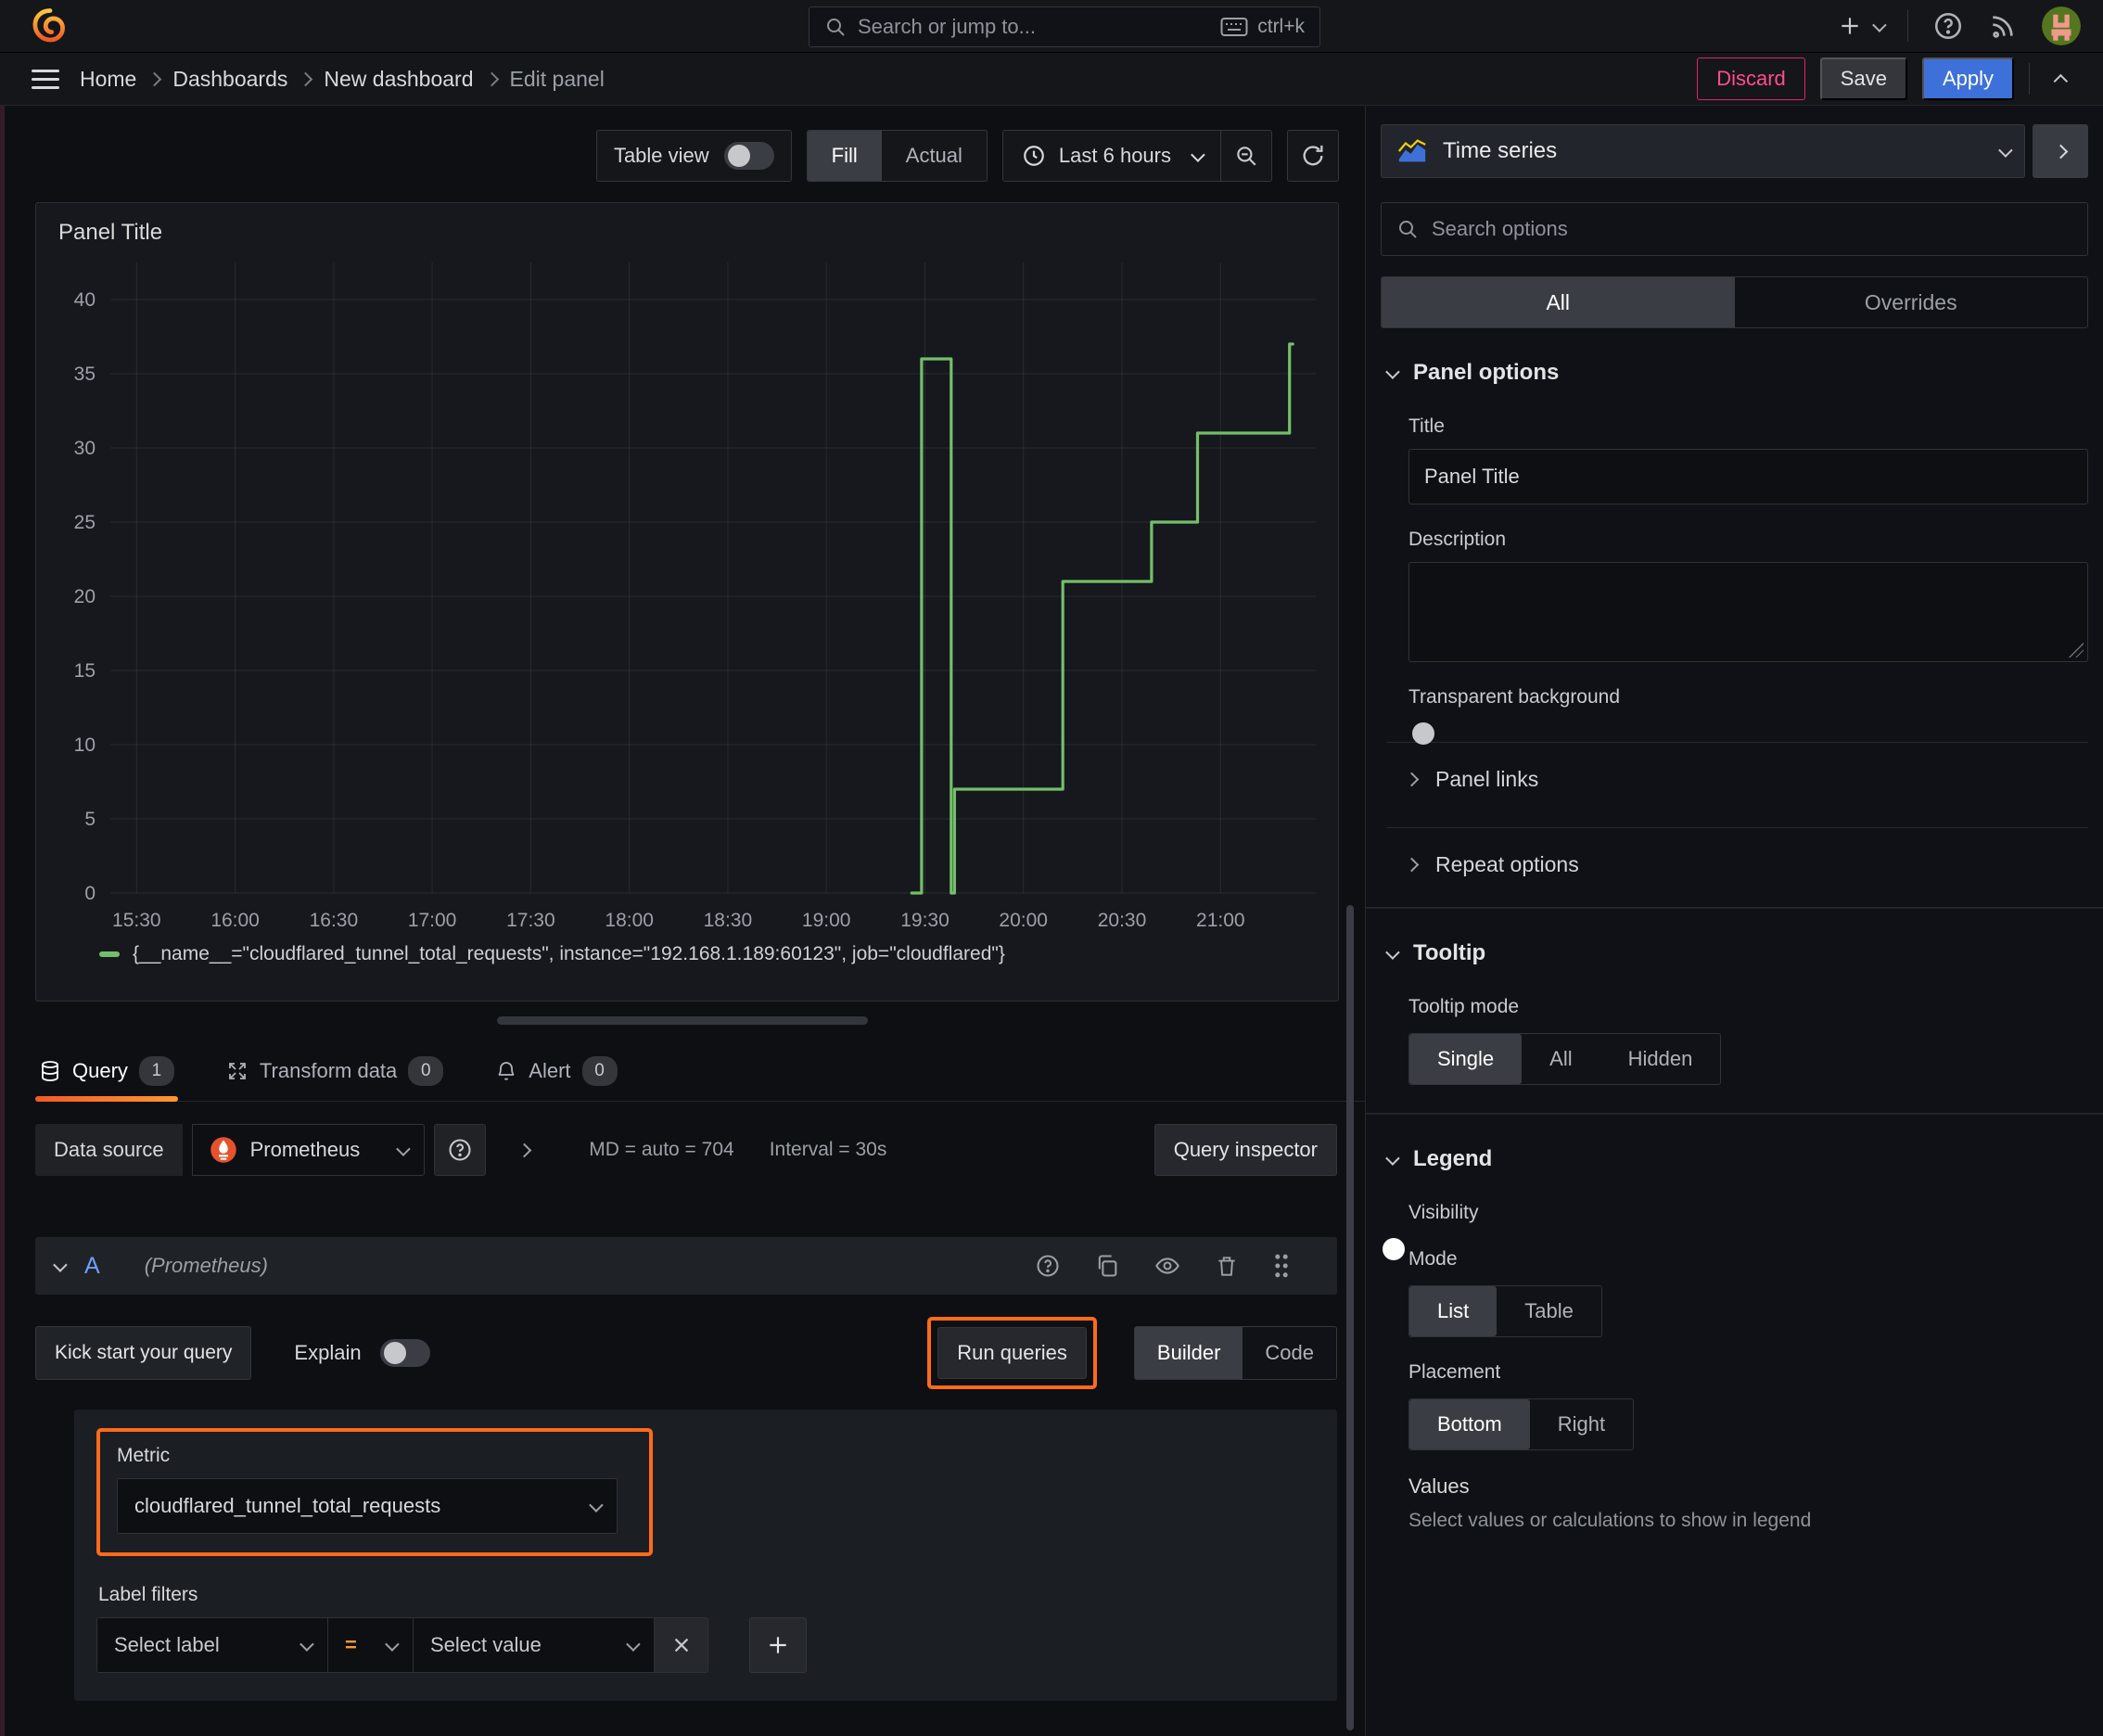 The height and width of the screenshot is (1736, 2103). Describe the element at coordinates (50, 26) in the screenshot. I see `grafana-logo-icon` at that location.